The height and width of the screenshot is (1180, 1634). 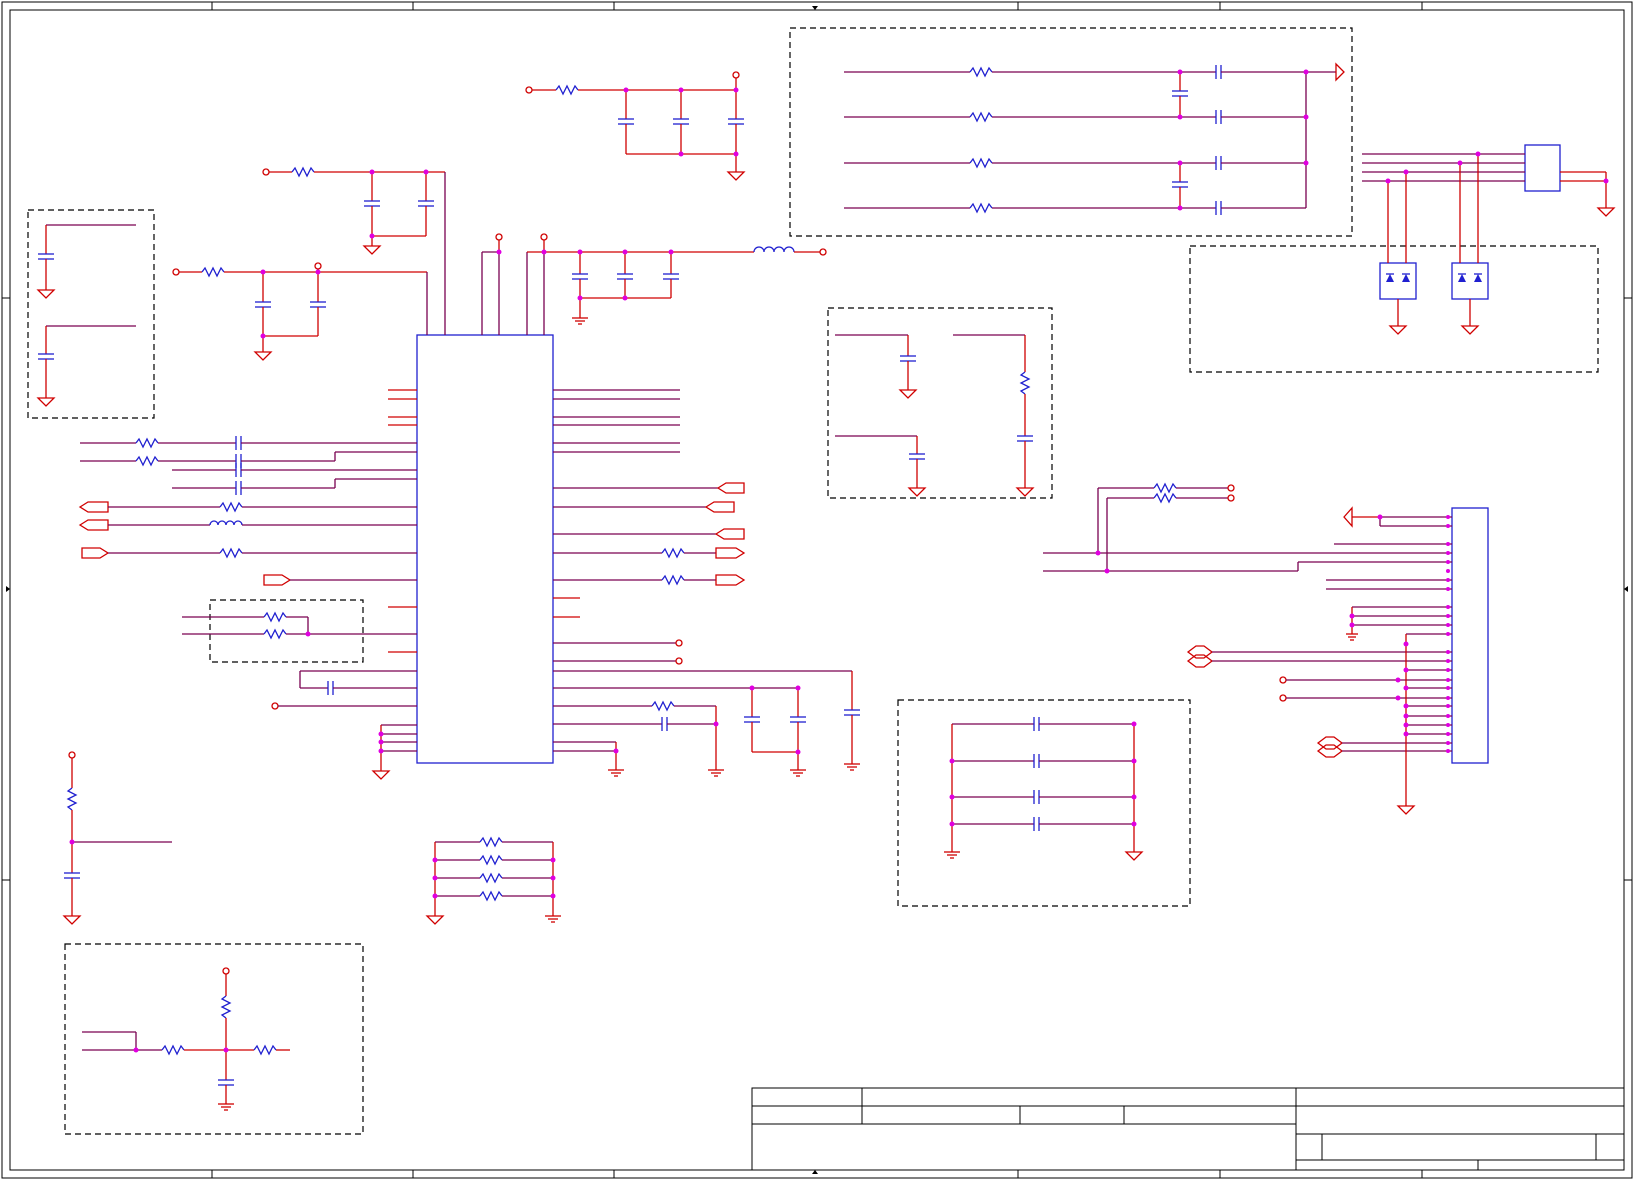 I want to click on ic-right-outputs, so click(x=706, y=583).